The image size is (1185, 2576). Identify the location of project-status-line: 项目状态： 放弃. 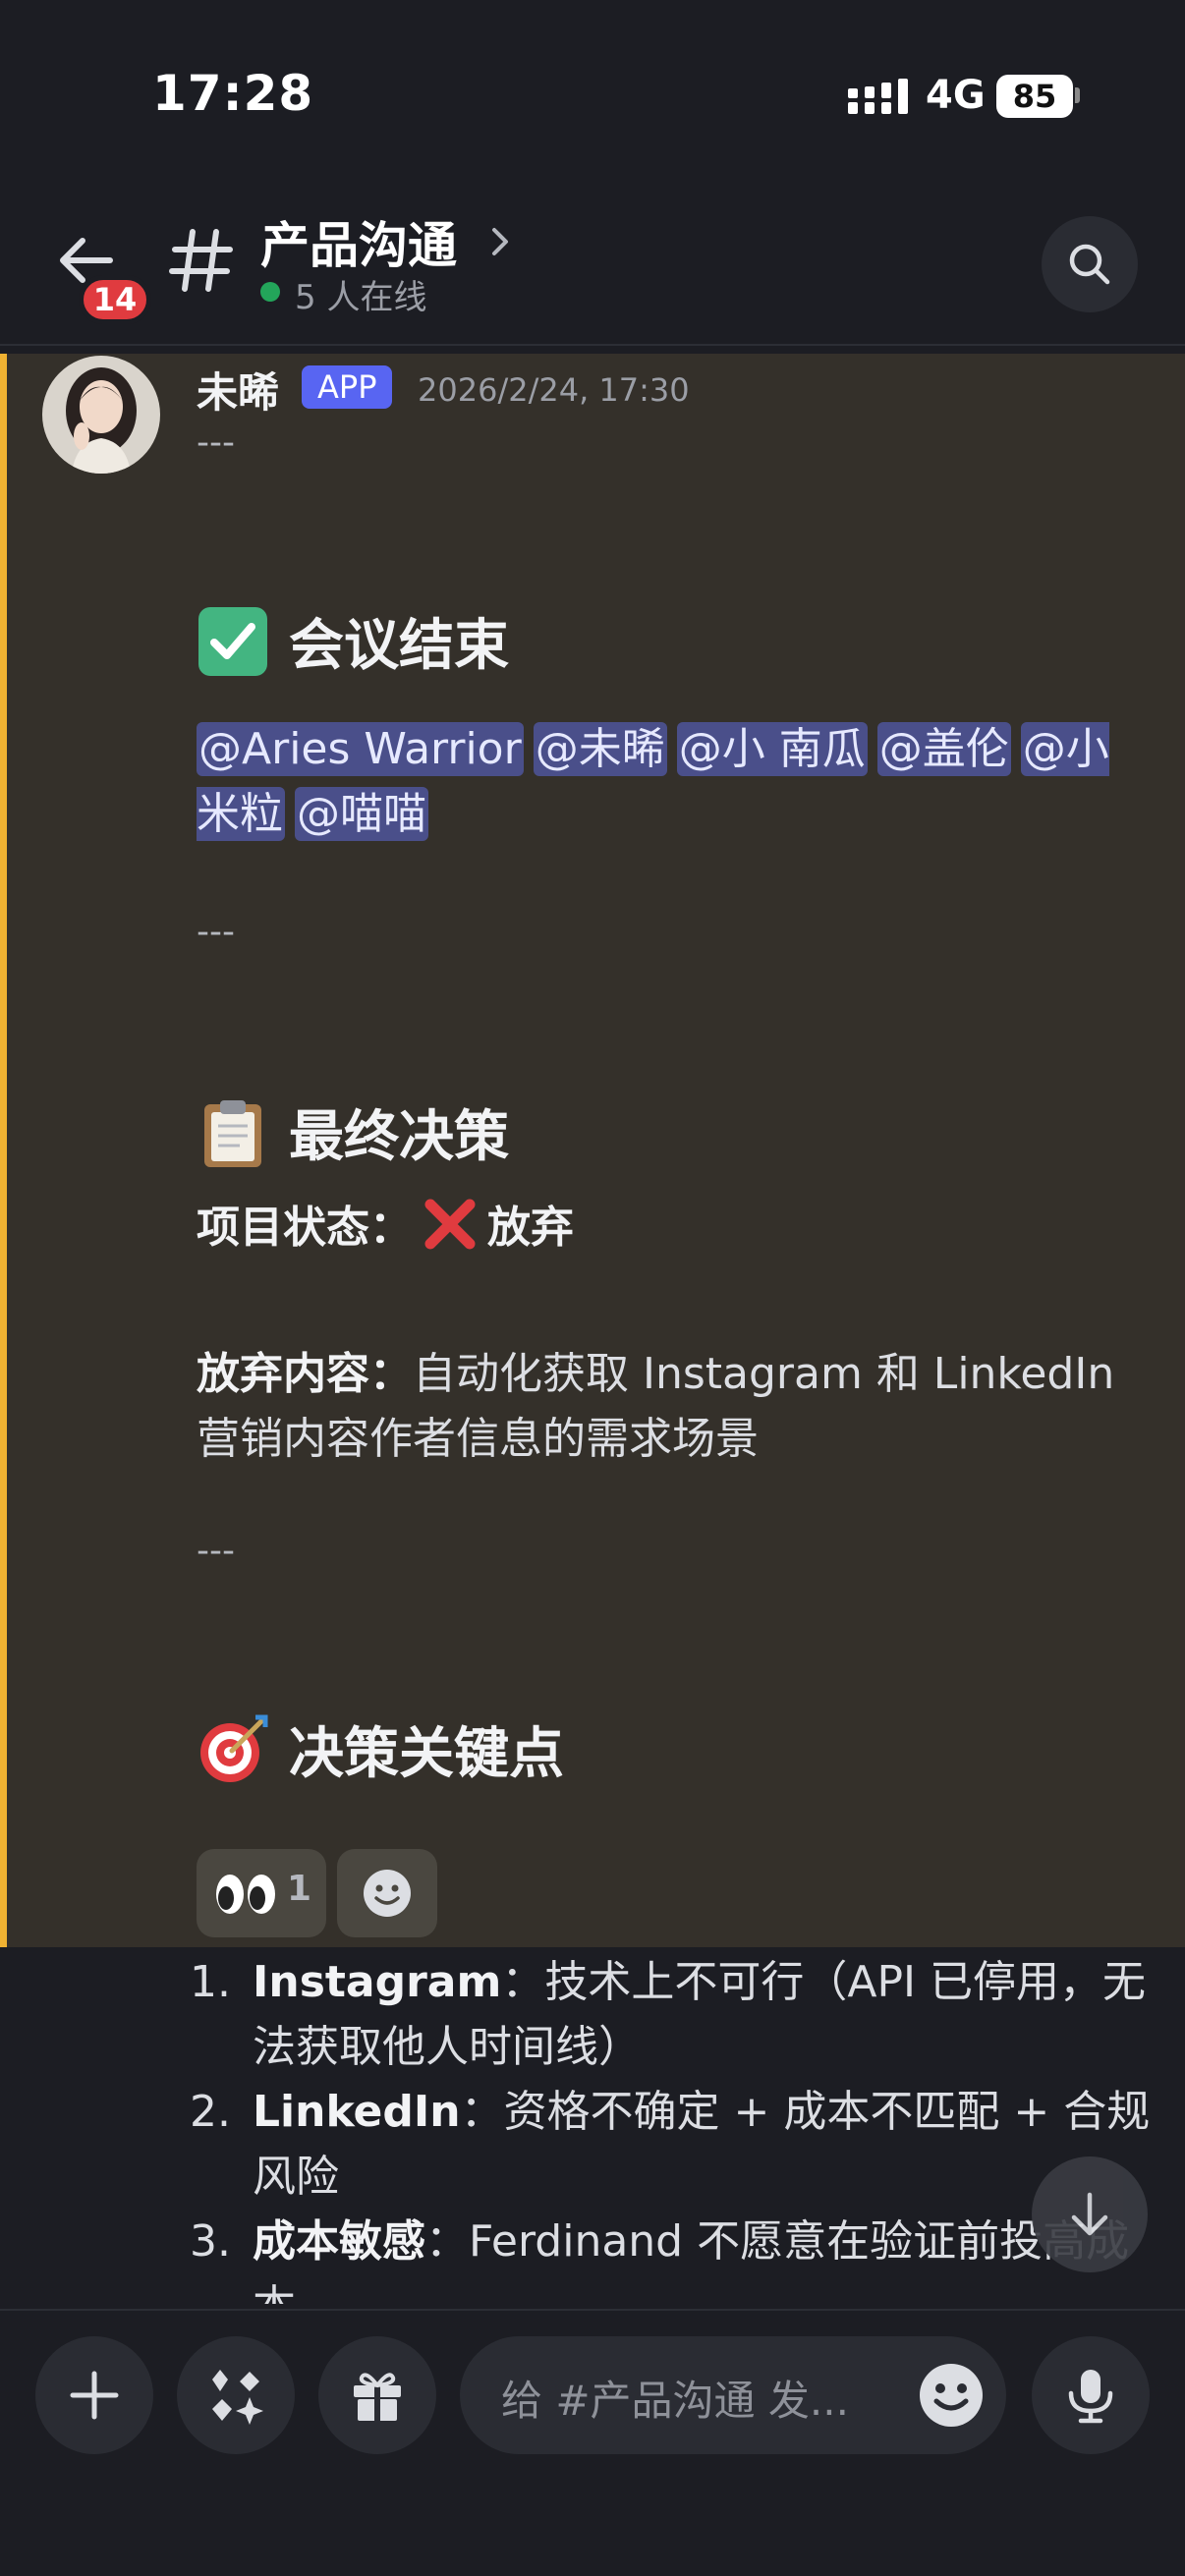
(668, 1227).